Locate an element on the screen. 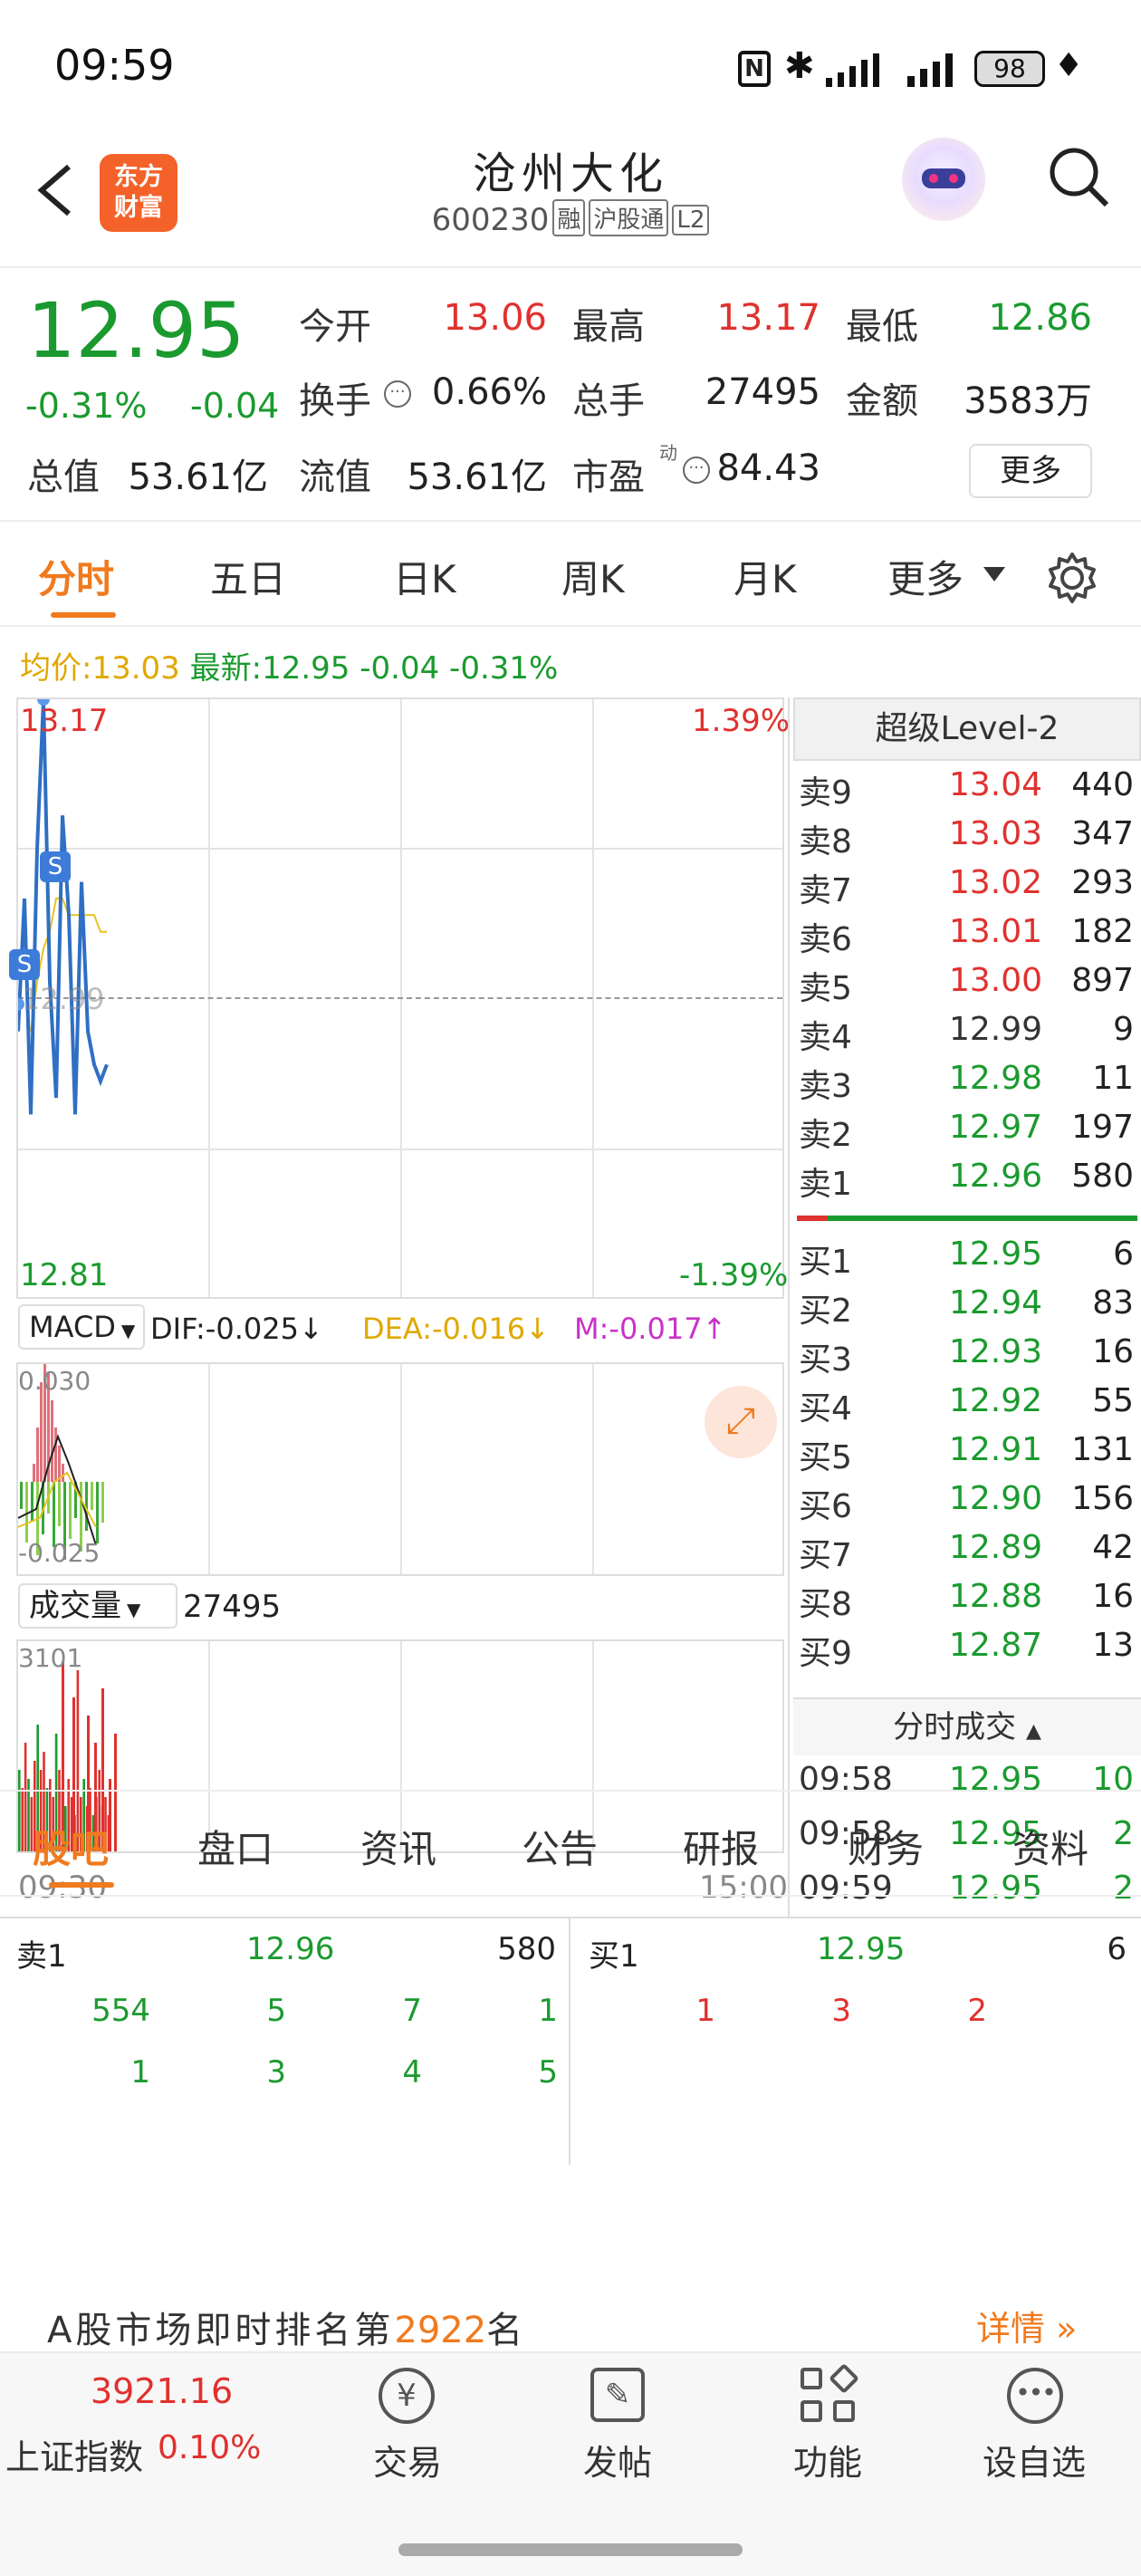 This screenshot has width=1141, height=2576. bid-row: 买2 12.94 83 is located at coordinates (967, 1308).